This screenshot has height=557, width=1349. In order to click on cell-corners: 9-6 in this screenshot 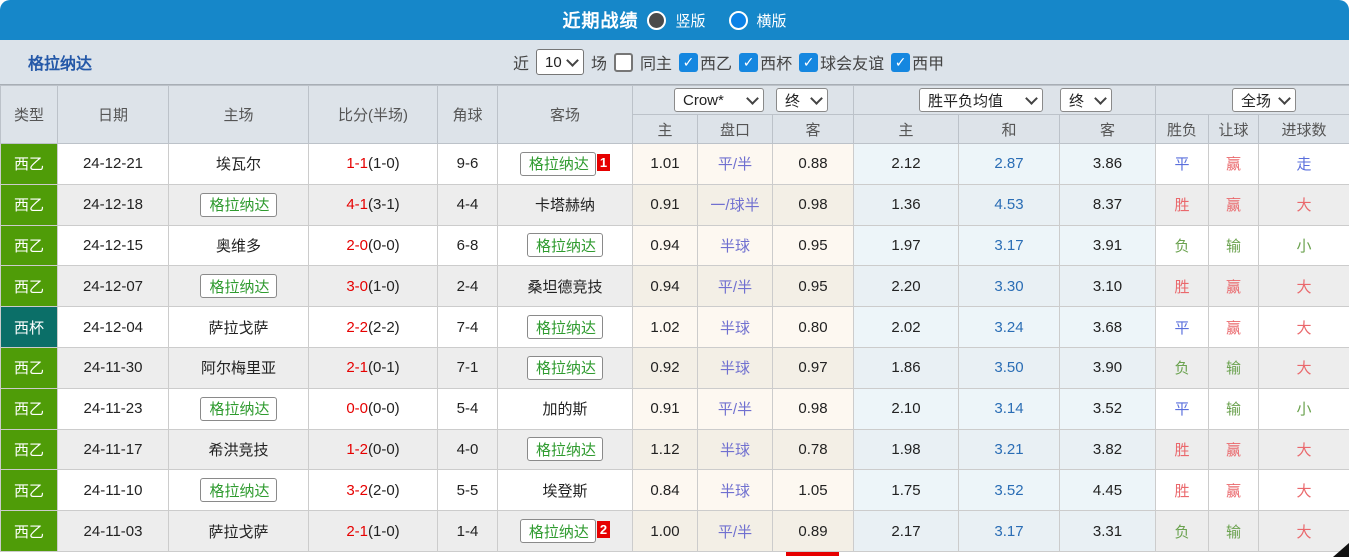, I will do `click(467, 164)`.